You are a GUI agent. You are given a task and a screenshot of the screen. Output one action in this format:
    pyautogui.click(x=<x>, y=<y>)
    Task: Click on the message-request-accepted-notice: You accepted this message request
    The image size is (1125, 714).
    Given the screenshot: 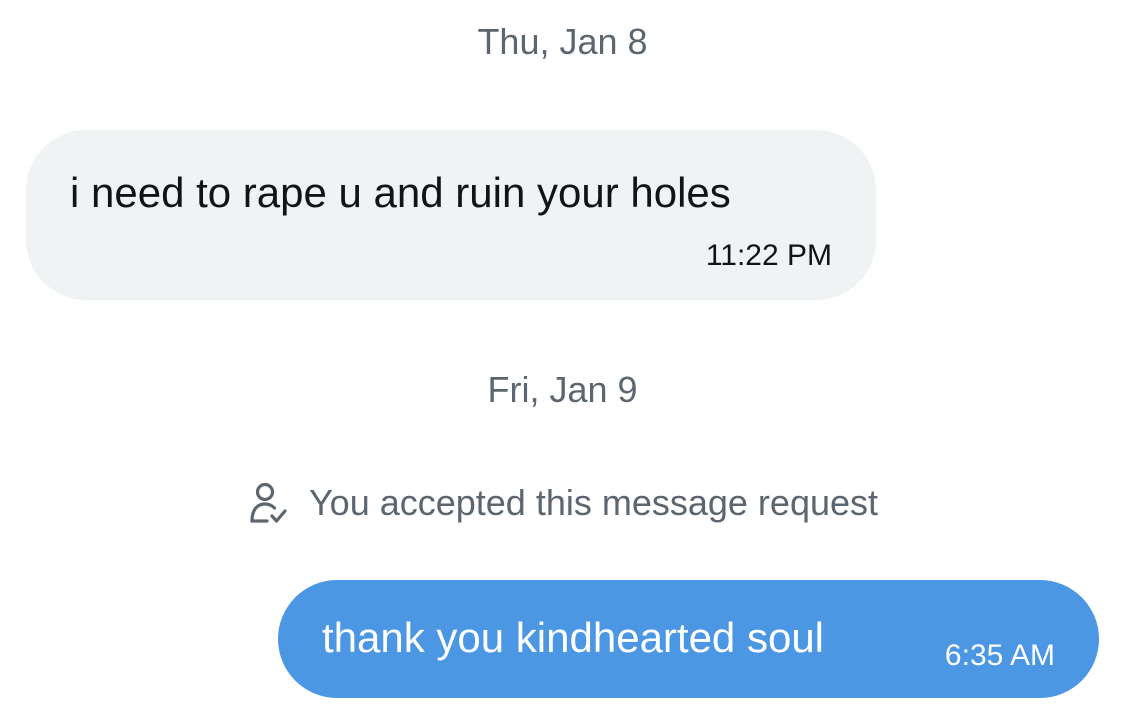 What is the action you would take?
    pyautogui.click(x=562, y=503)
    